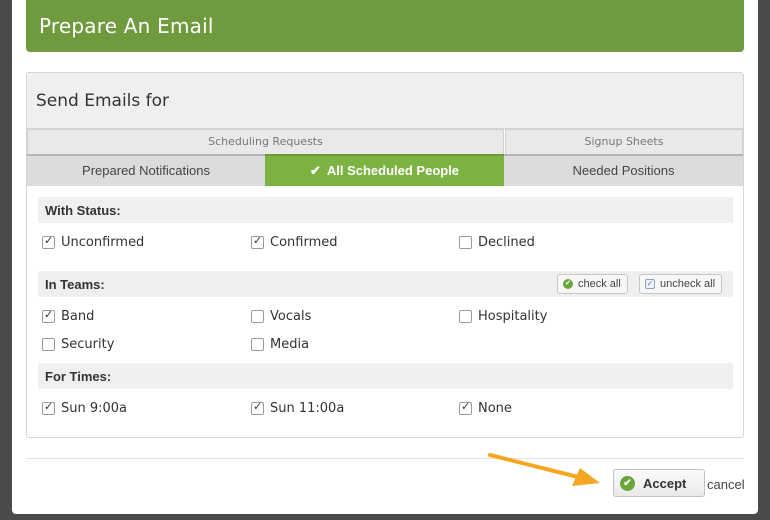 This screenshot has width=770, height=520. What do you see at coordinates (304, 242) in the screenshot?
I see `option-label: Confirmed` at bounding box center [304, 242].